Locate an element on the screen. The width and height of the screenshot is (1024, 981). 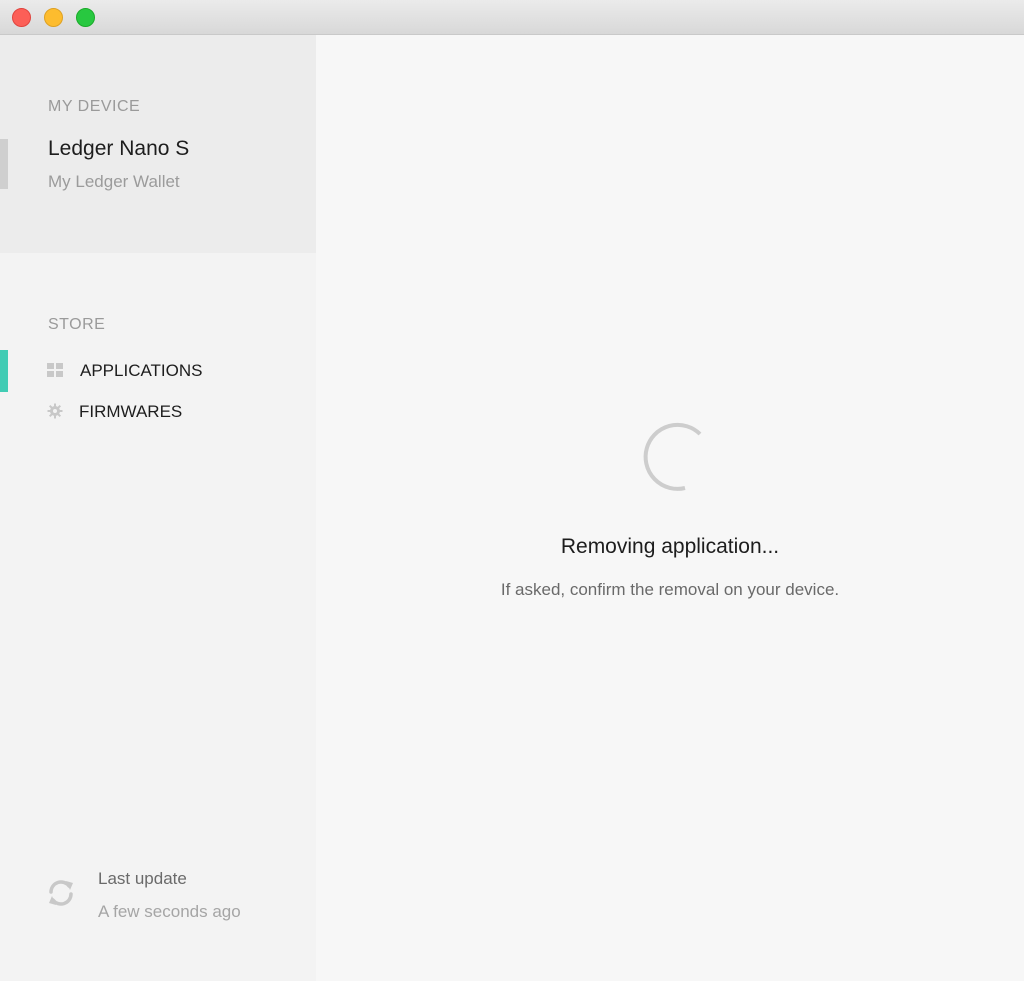
device-name: Ledger Nano S is located at coordinates (119, 148).